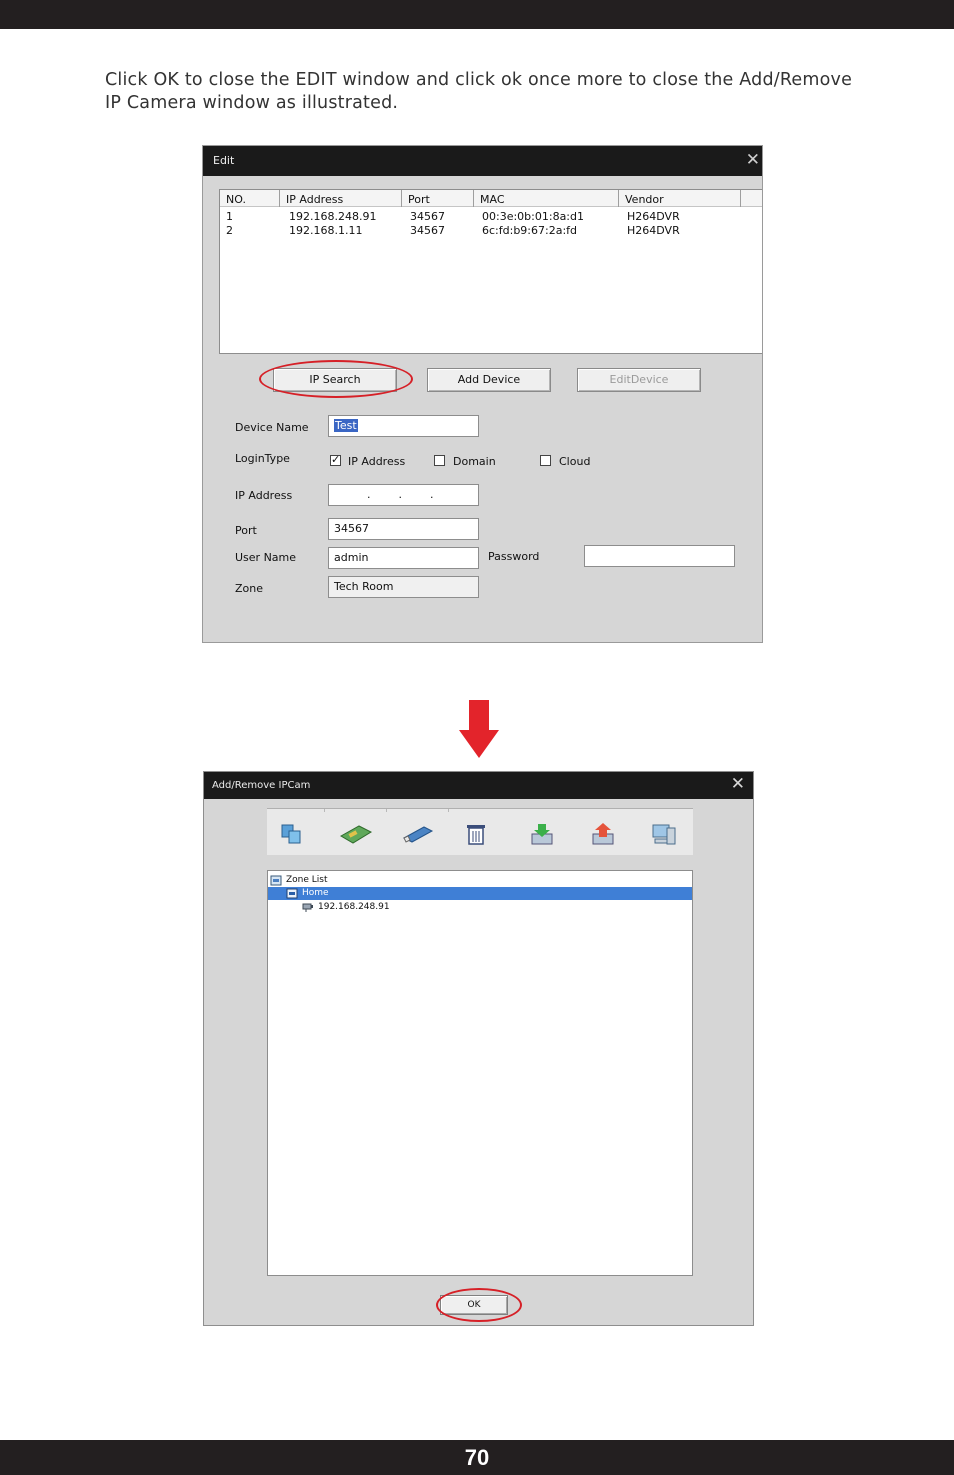 The width and height of the screenshot is (954, 1475). I want to click on row-ip: 192.168.248.91, so click(333, 216).